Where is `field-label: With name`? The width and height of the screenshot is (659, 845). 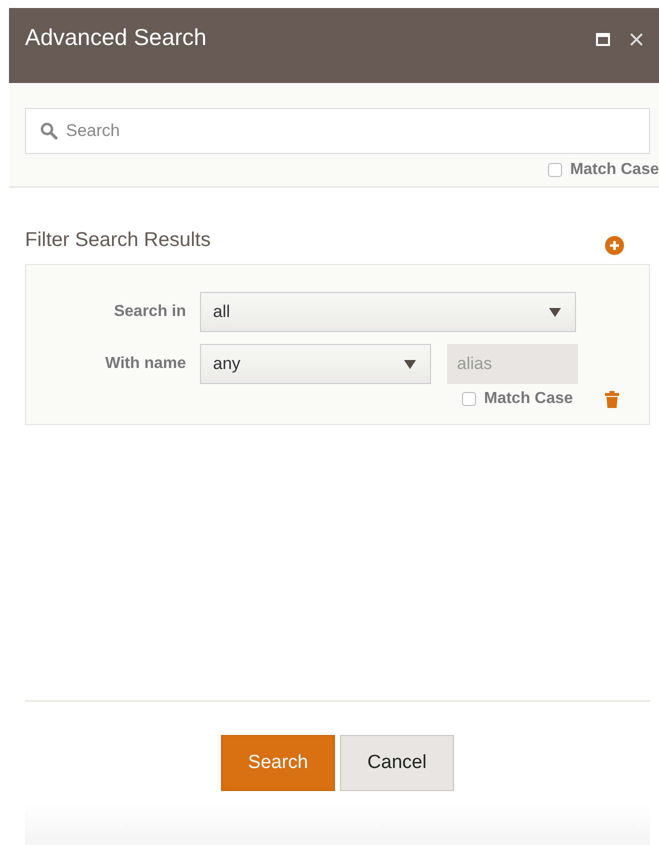 field-label: With name is located at coordinates (145, 364).